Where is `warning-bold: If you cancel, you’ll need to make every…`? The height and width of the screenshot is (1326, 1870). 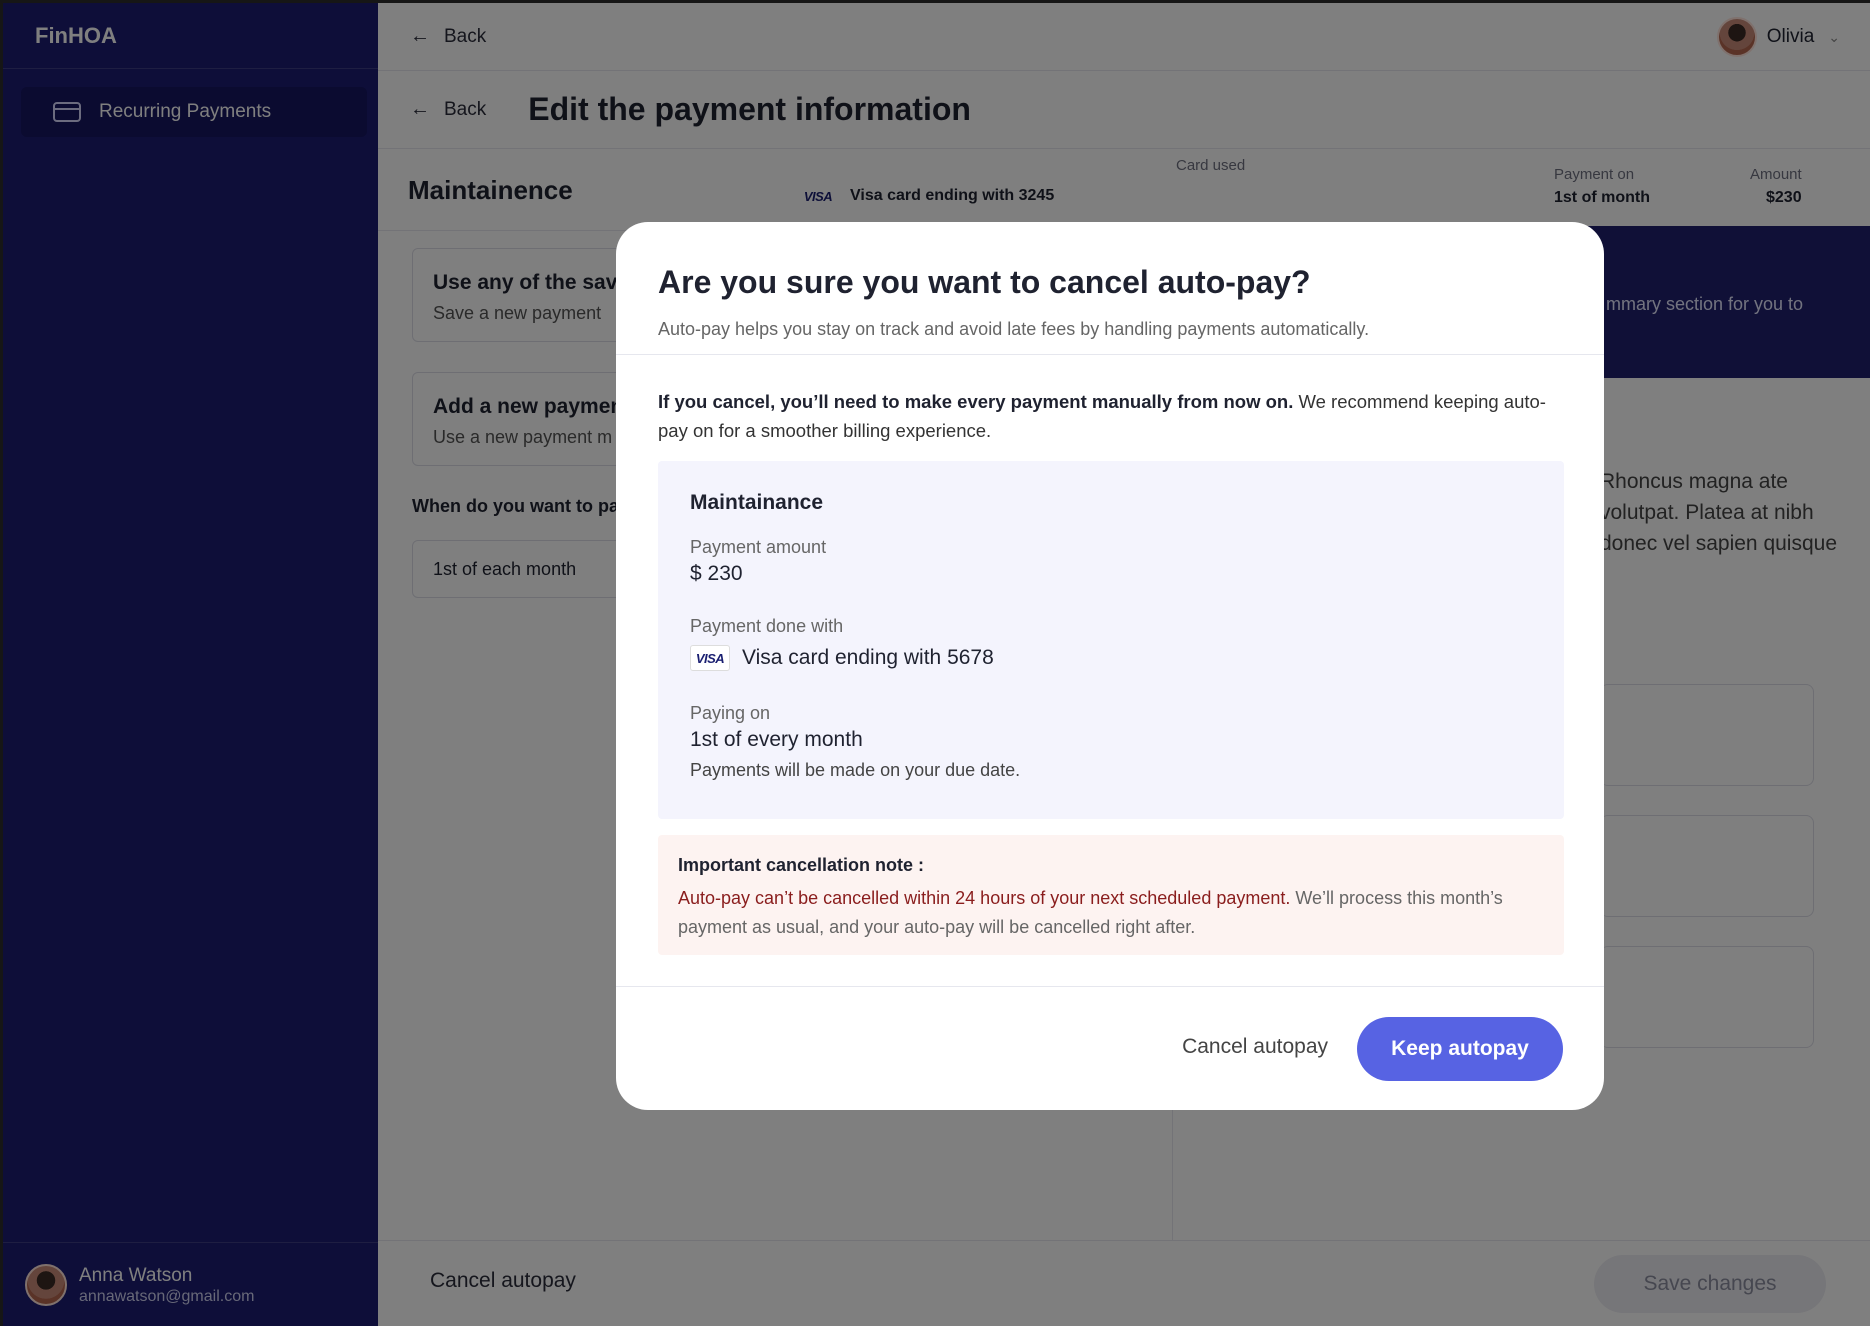 warning-bold: If you cancel, you’ll need to make every… is located at coordinates (976, 401).